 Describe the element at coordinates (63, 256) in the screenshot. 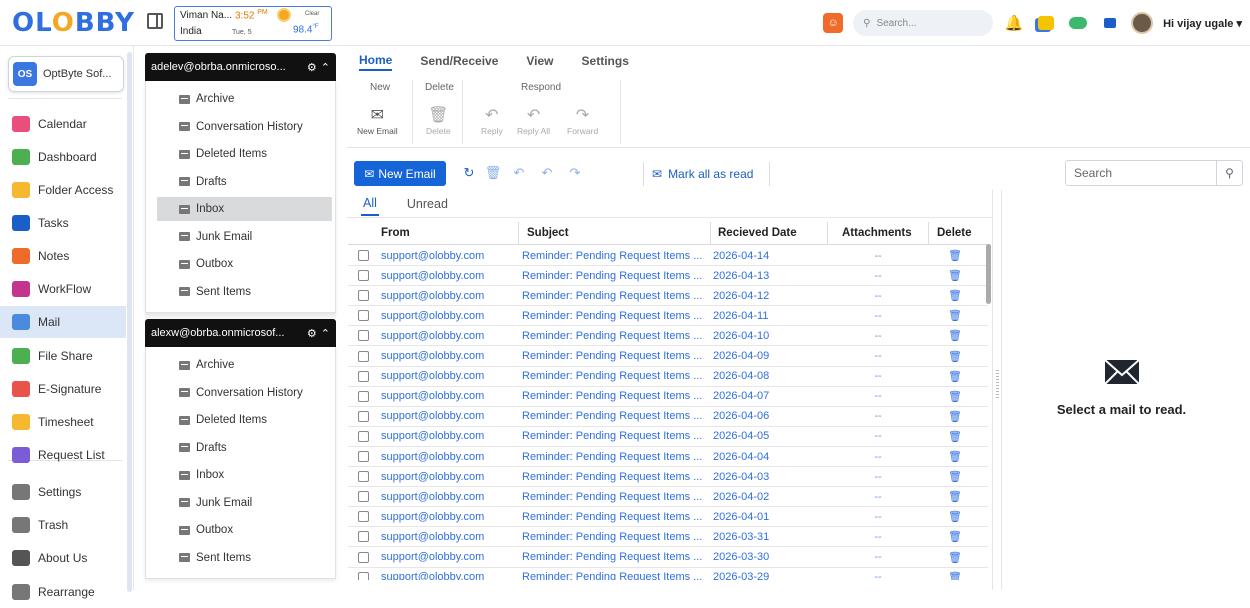

I see `sidebar-item-notes: Notes` at that location.